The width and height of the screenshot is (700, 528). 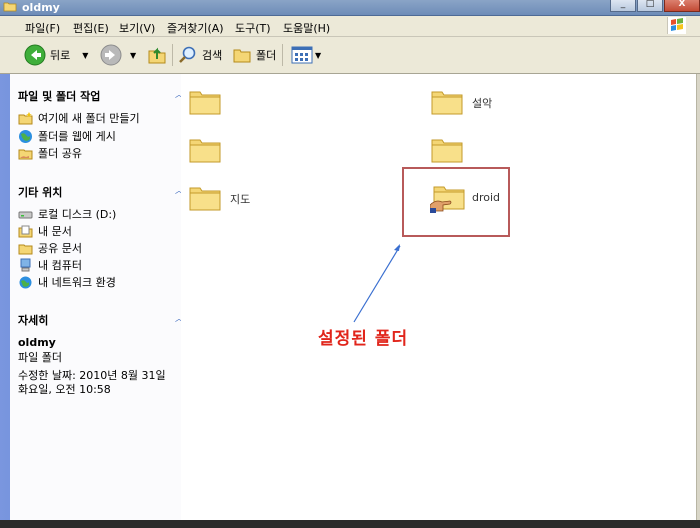 What do you see at coordinates (77, 136) in the screenshot?
I see `publish-web-label: 폴더를 웹에 게시` at bounding box center [77, 136].